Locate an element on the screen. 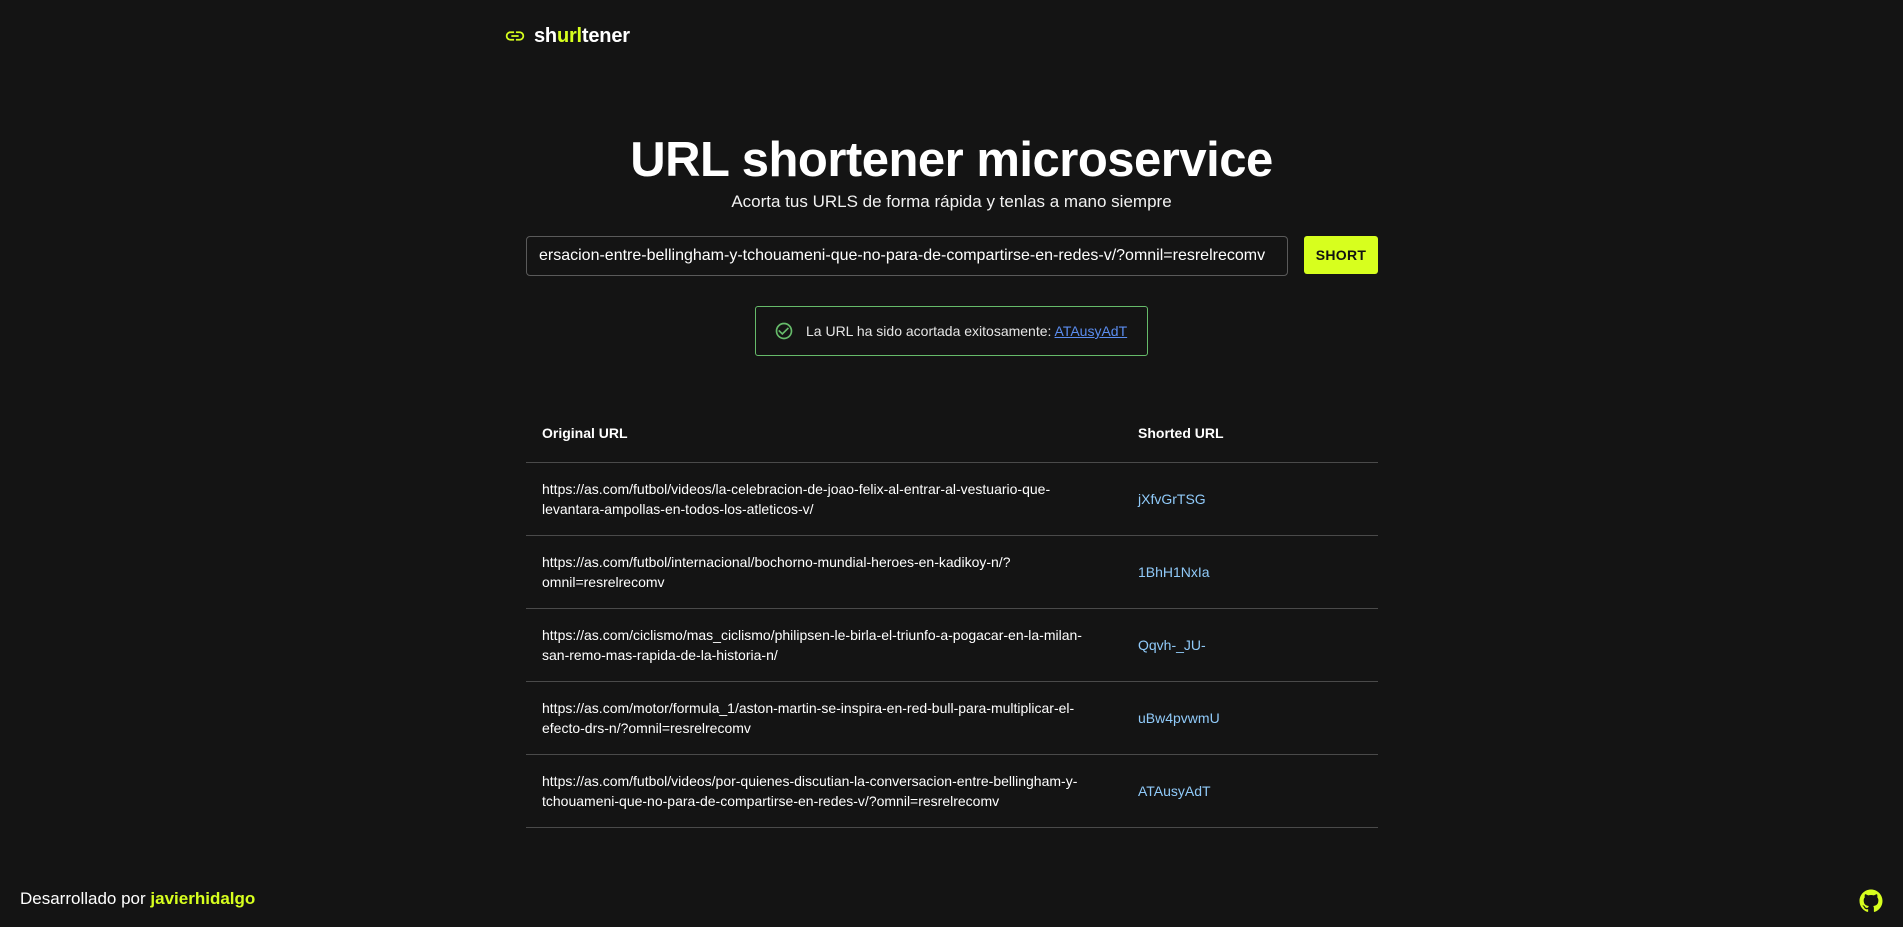 The image size is (1903, 927). short-url-cell: 1BhH1NxIa is located at coordinates (1250, 572).